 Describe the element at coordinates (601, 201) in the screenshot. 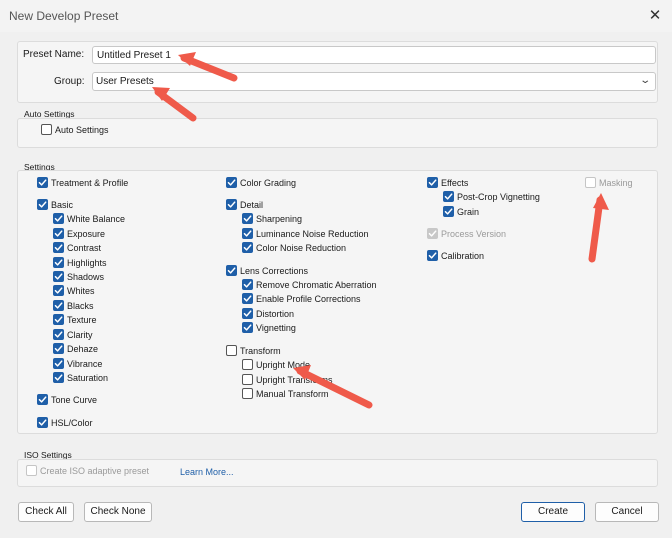

I see `arrowhead-masking` at that location.